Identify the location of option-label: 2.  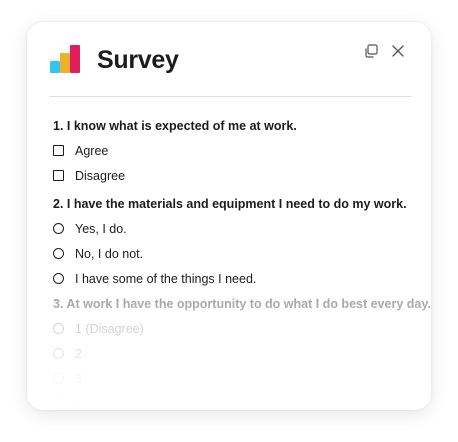
(78, 353).